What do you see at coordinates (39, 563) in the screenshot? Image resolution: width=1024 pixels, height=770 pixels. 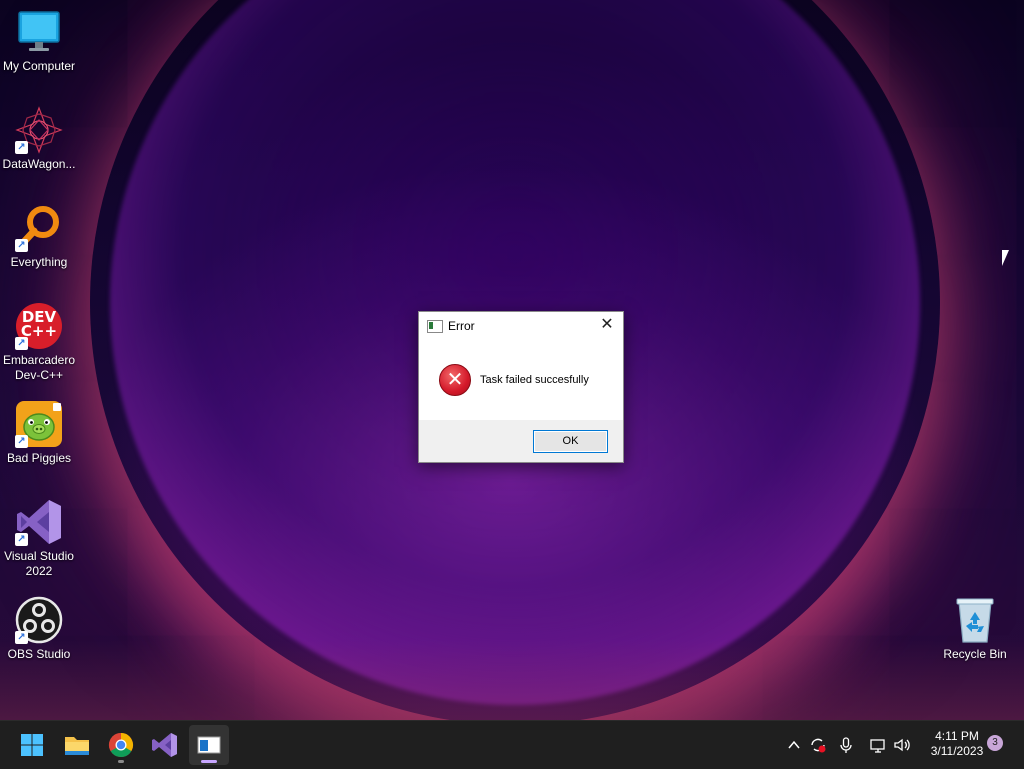 I see `icon-label: Visual Studio 2022` at bounding box center [39, 563].